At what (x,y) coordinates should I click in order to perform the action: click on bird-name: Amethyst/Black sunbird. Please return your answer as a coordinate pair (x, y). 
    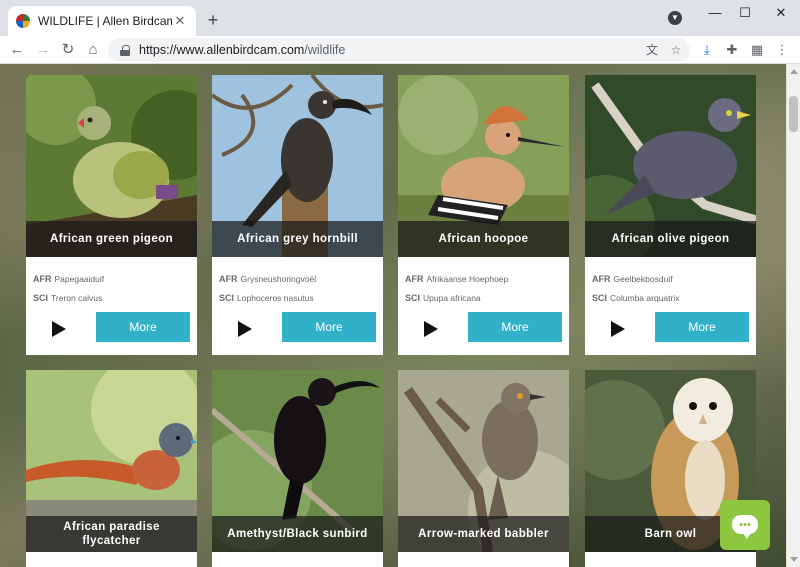
    Looking at the image, I should click on (297, 534).